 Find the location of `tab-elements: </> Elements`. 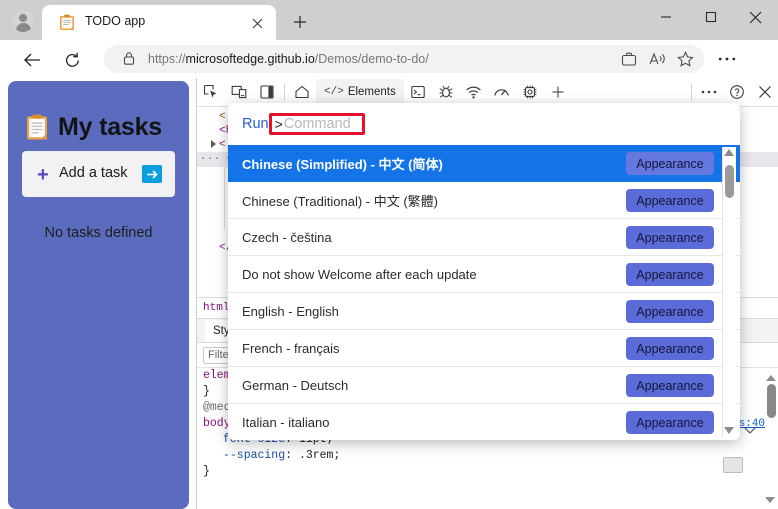

tab-elements: </> Elements is located at coordinates (360, 92).